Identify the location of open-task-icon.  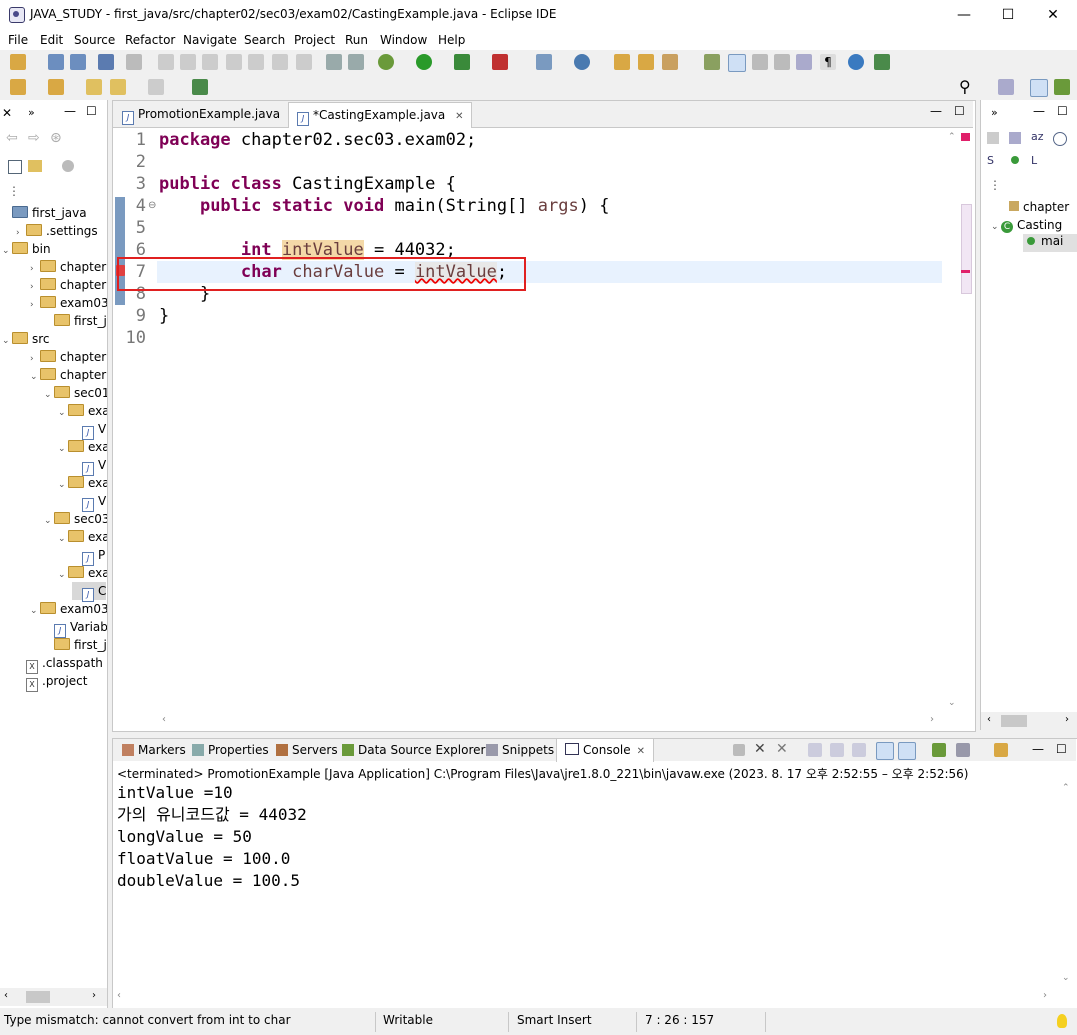
(646, 62).